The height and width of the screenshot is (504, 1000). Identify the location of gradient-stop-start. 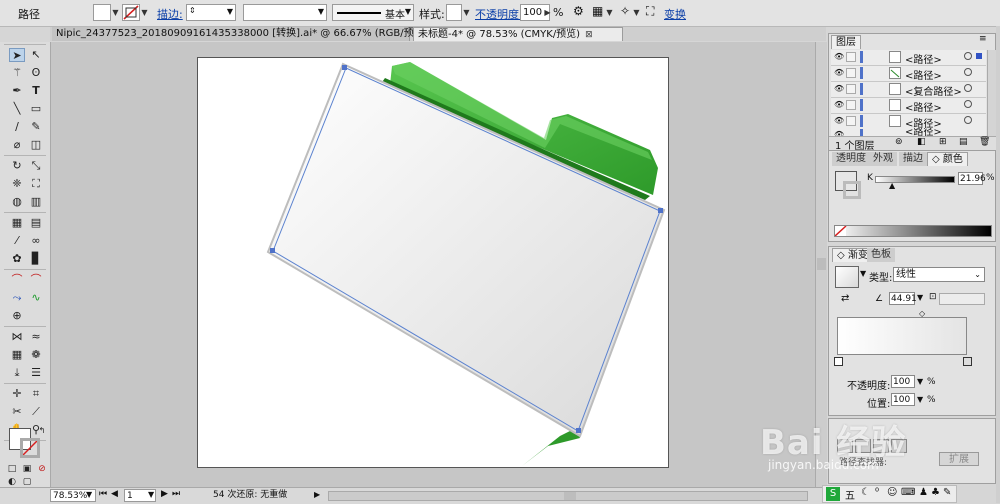
(838, 361).